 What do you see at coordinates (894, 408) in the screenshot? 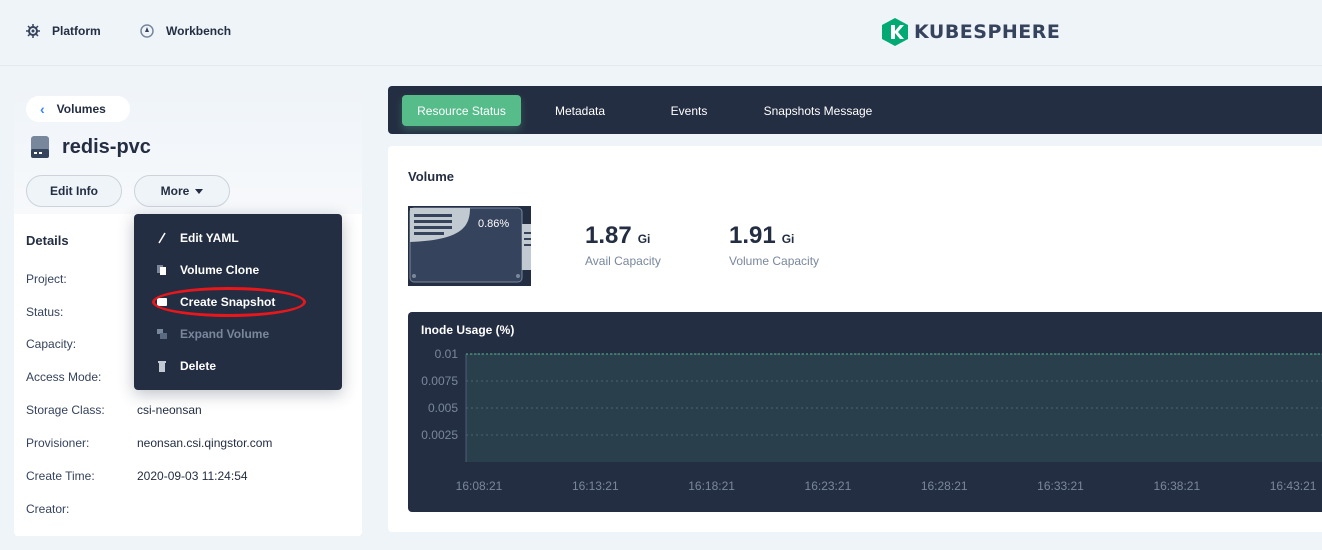
I see `series-area` at bounding box center [894, 408].